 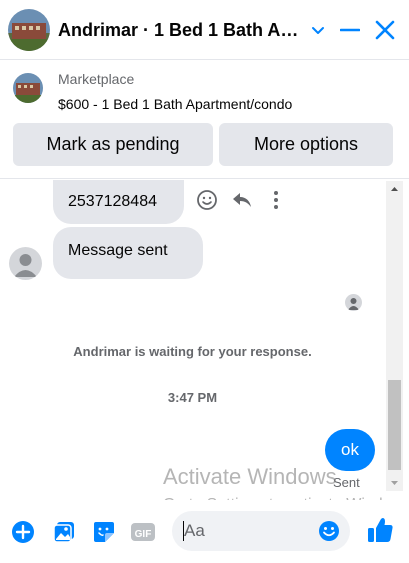 I want to click on watermark-title: Activate Windows, so click(x=250, y=476).